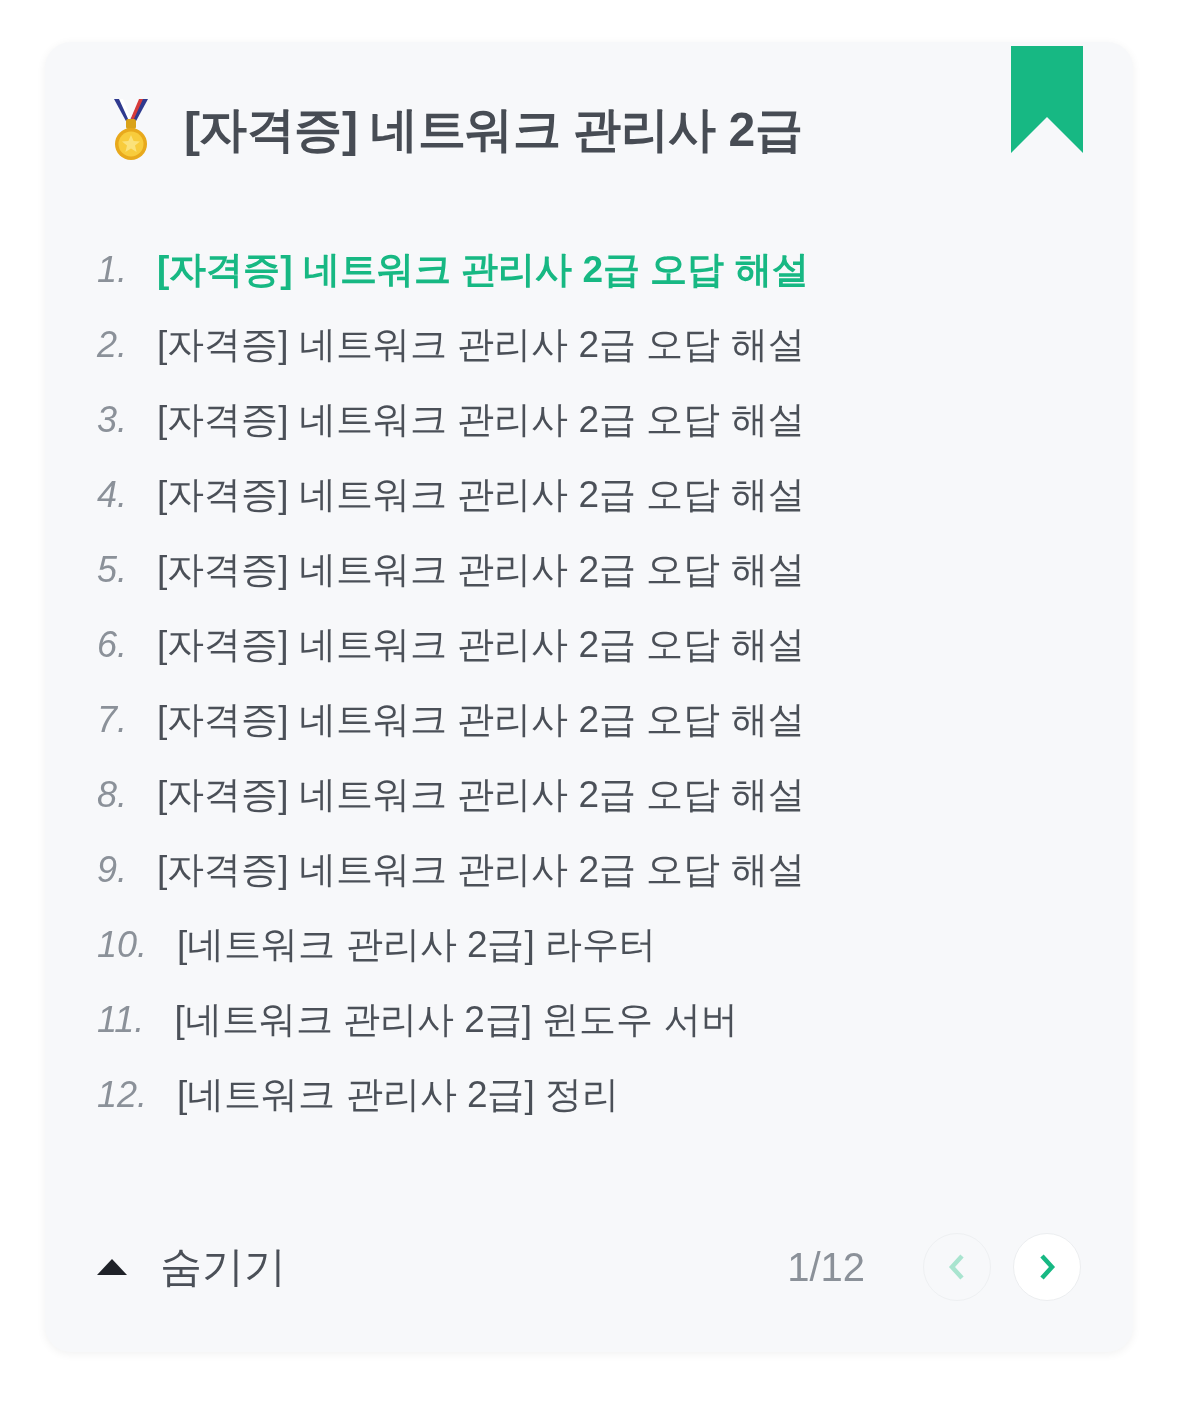  What do you see at coordinates (112, 569) in the screenshot?
I see `item-number: 5.` at bounding box center [112, 569].